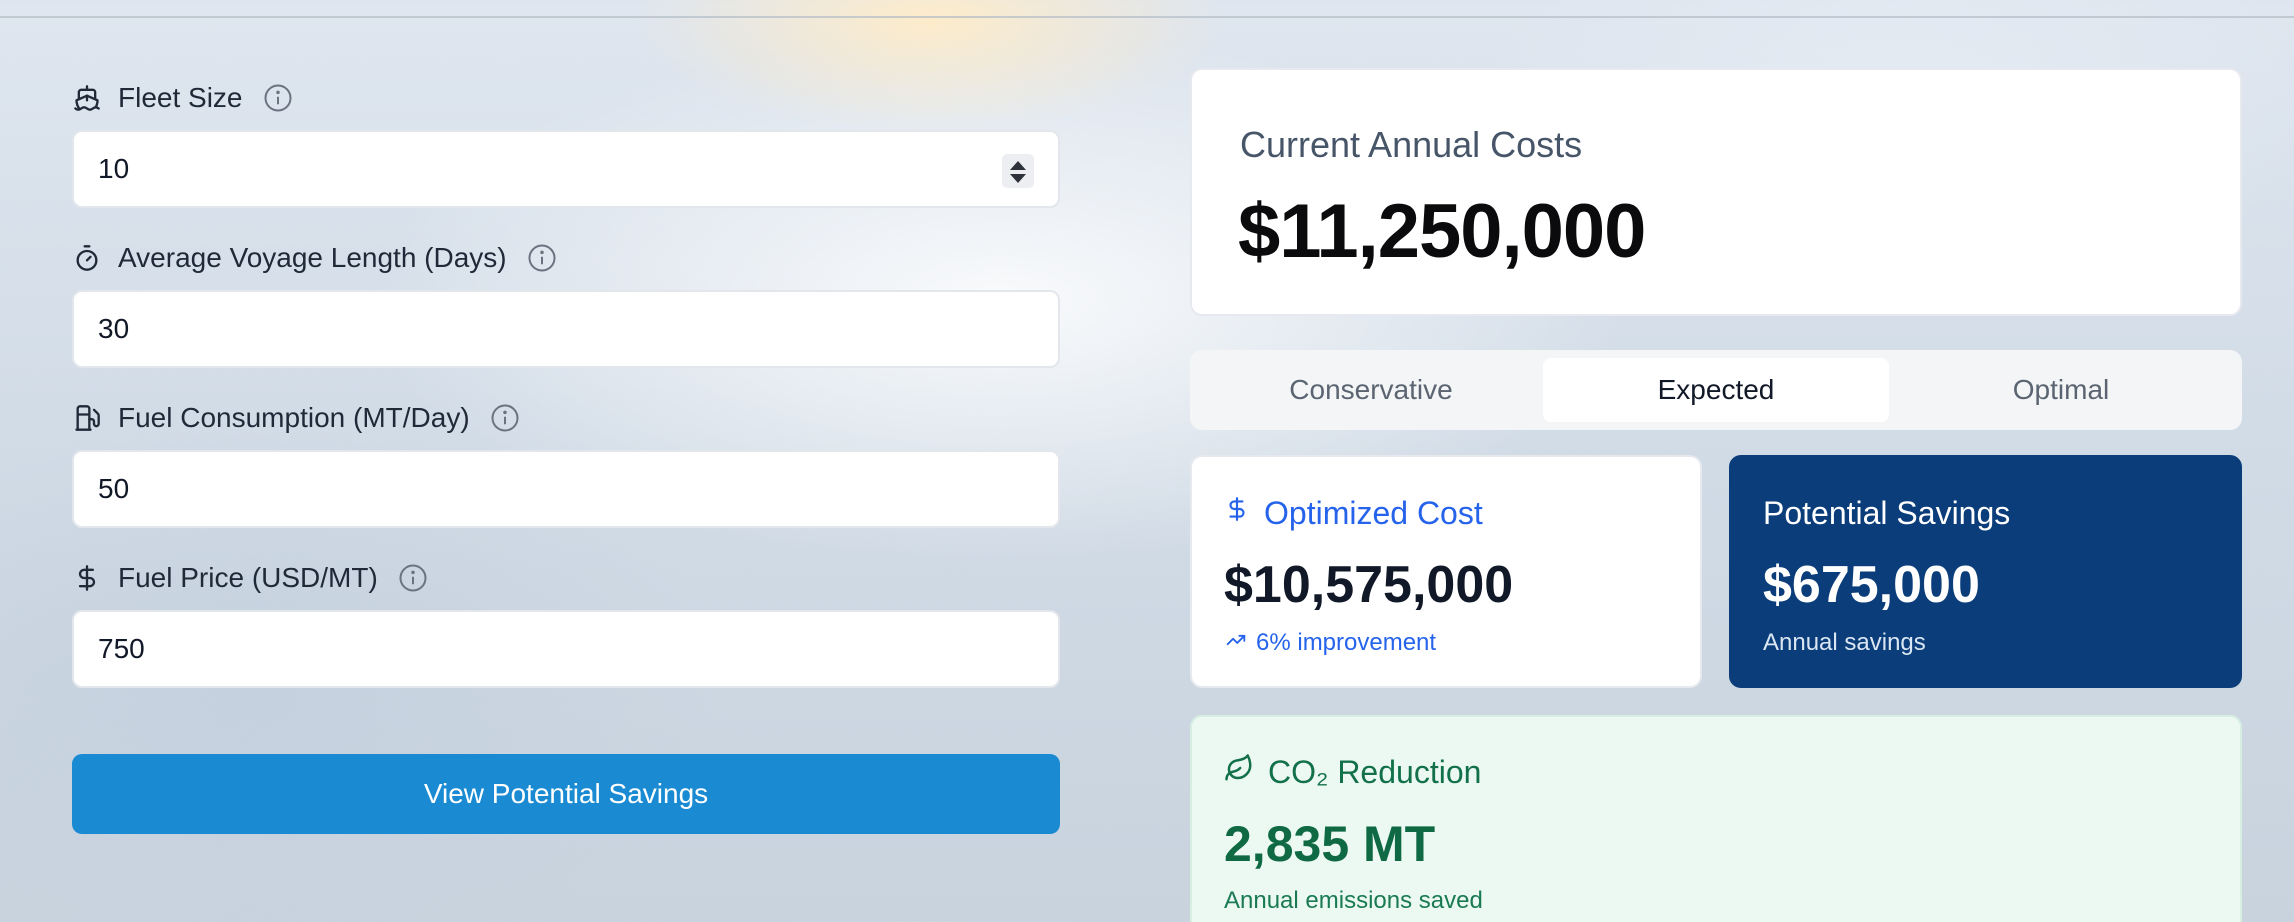 This screenshot has width=2294, height=922. What do you see at coordinates (1353, 900) in the screenshot?
I see `co2-sub: Annual emissions saved` at bounding box center [1353, 900].